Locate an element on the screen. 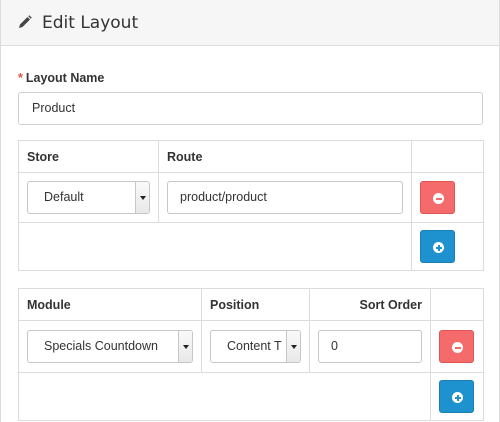 Image resolution: width=500 pixels, height=422 pixels. add-route-button is located at coordinates (437, 246).